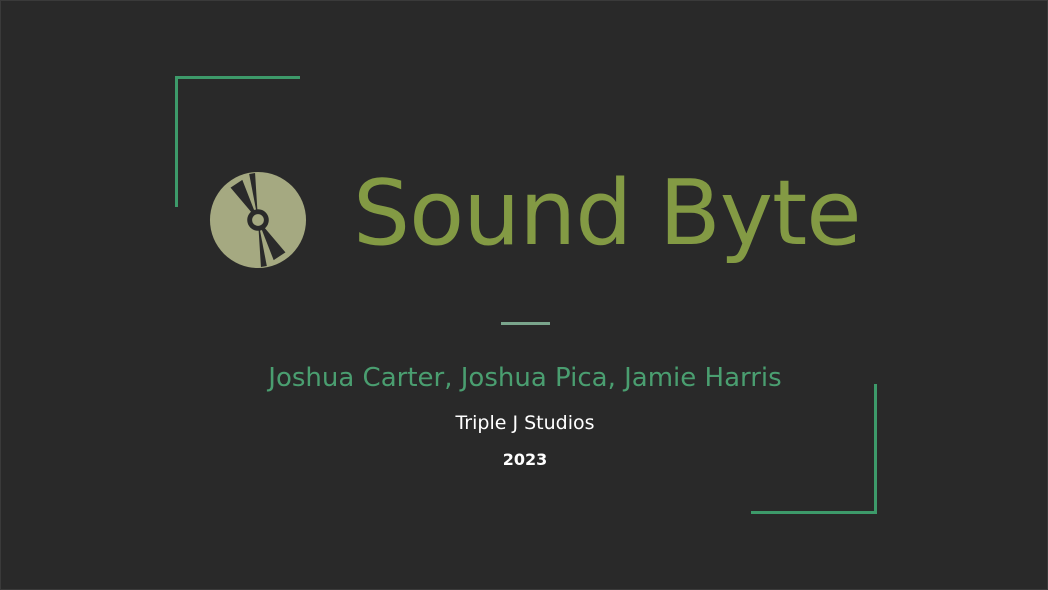 This screenshot has height=590, width=1048. Describe the element at coordinates (525, 378) in the screenshot. I see `authors: Joshua Carter, Joshua Pica, Jamie Harris` at that location.